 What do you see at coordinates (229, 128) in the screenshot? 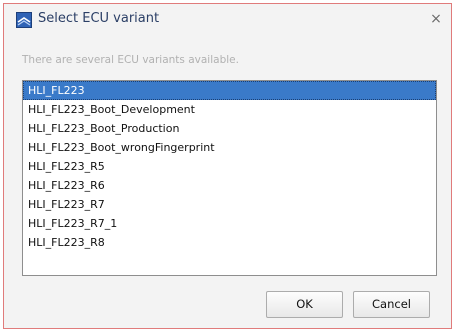
I see `list-item: HLI_FL223_Boot_Production` at bounding box center [229, 128].